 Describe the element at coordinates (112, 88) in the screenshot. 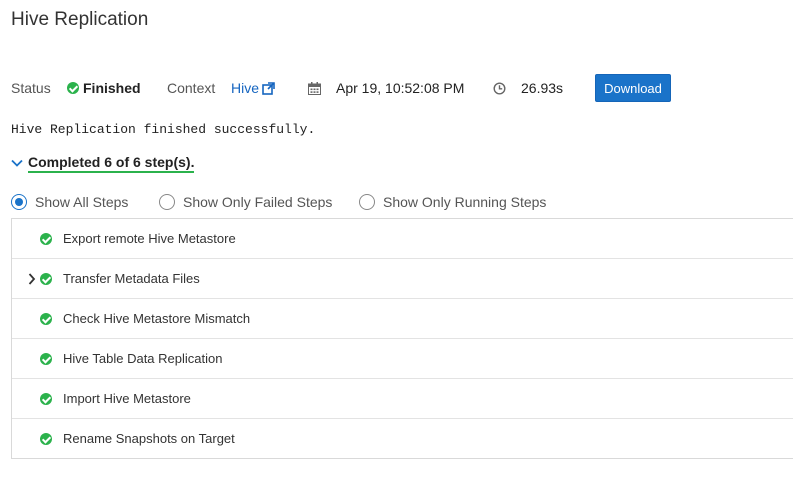

I see `status-text: Finished` at that location.